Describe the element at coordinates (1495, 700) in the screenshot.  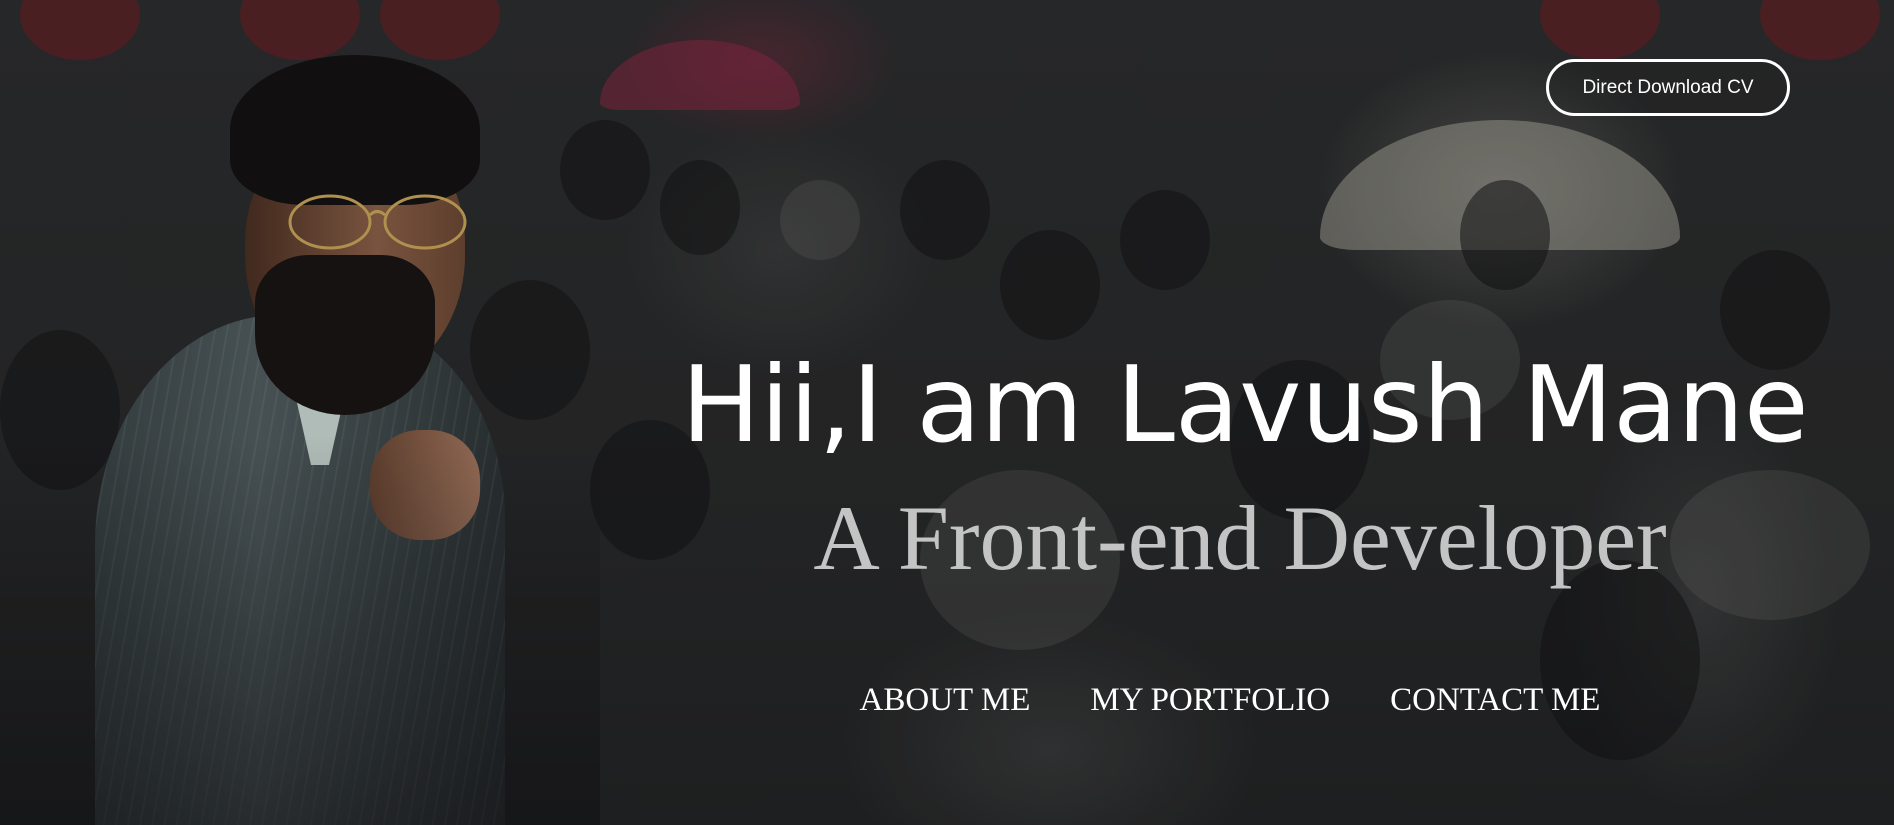
I see `nav-link-contact-me: CONTACT ME` at that location.